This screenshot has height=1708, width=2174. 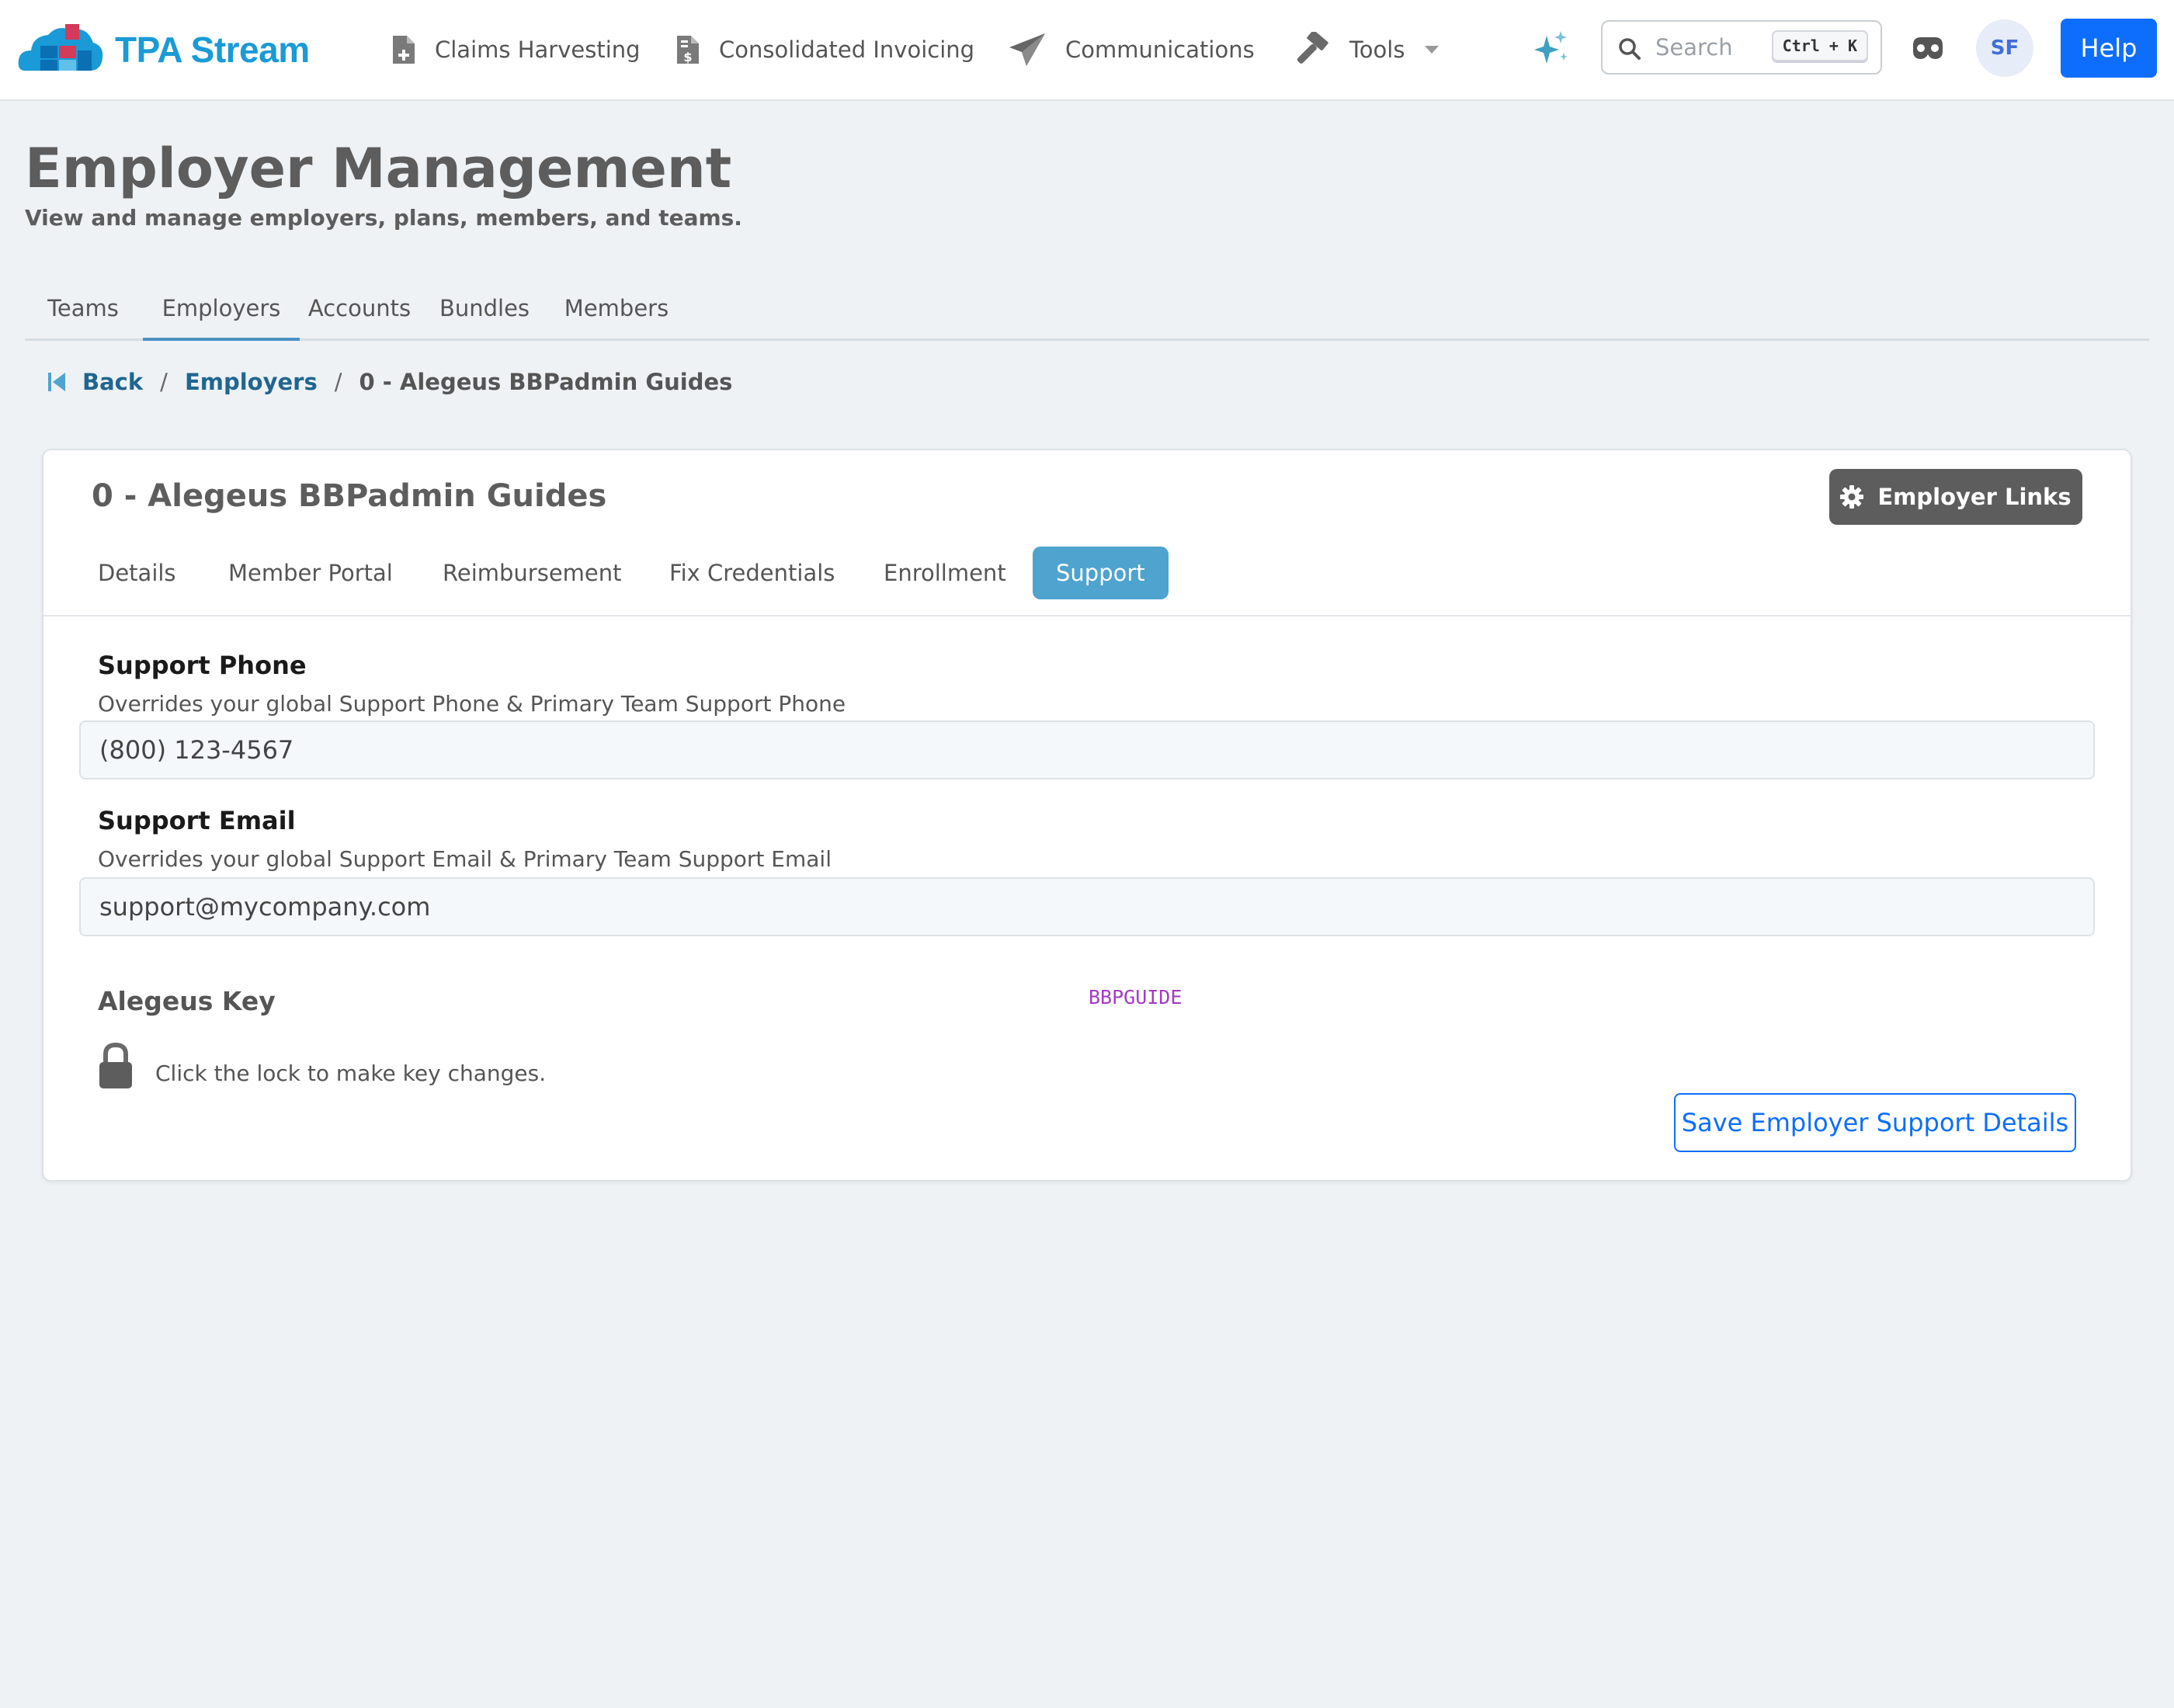 I want to click on save-employer-support-button: Save Employer Support Details, so click(x=1875, y=1123).